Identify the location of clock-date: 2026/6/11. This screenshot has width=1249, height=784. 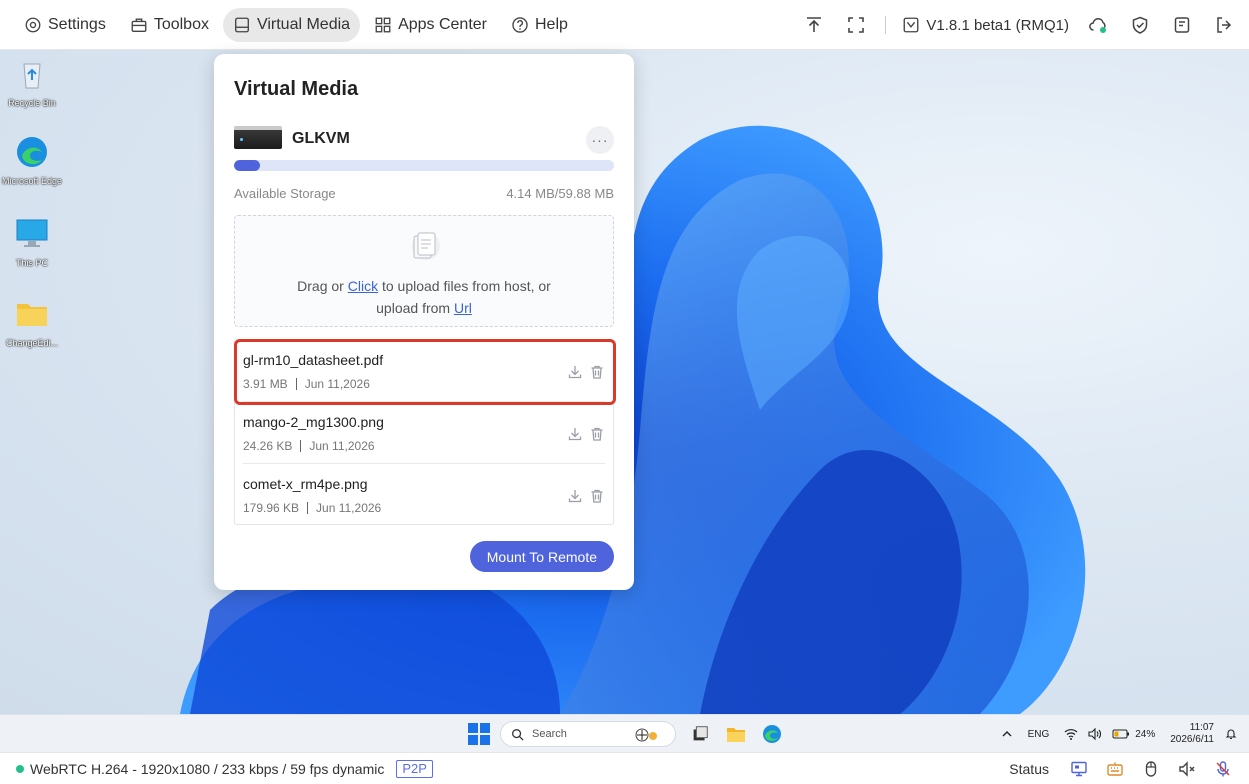
(1192, 739).